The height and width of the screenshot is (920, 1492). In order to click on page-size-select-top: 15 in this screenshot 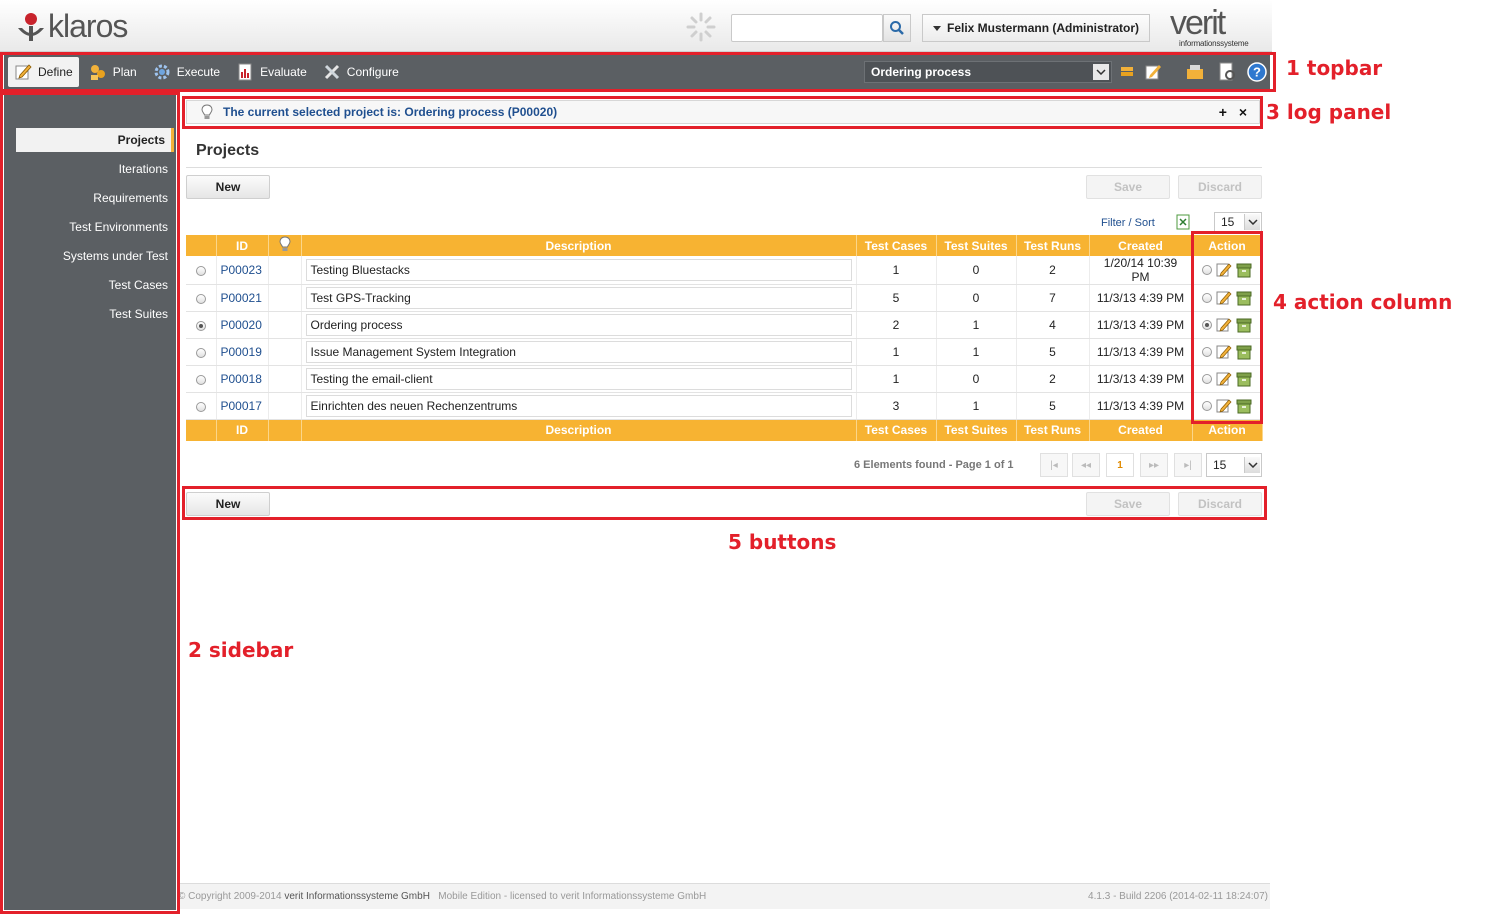, I will do `click(1238, 222)`.